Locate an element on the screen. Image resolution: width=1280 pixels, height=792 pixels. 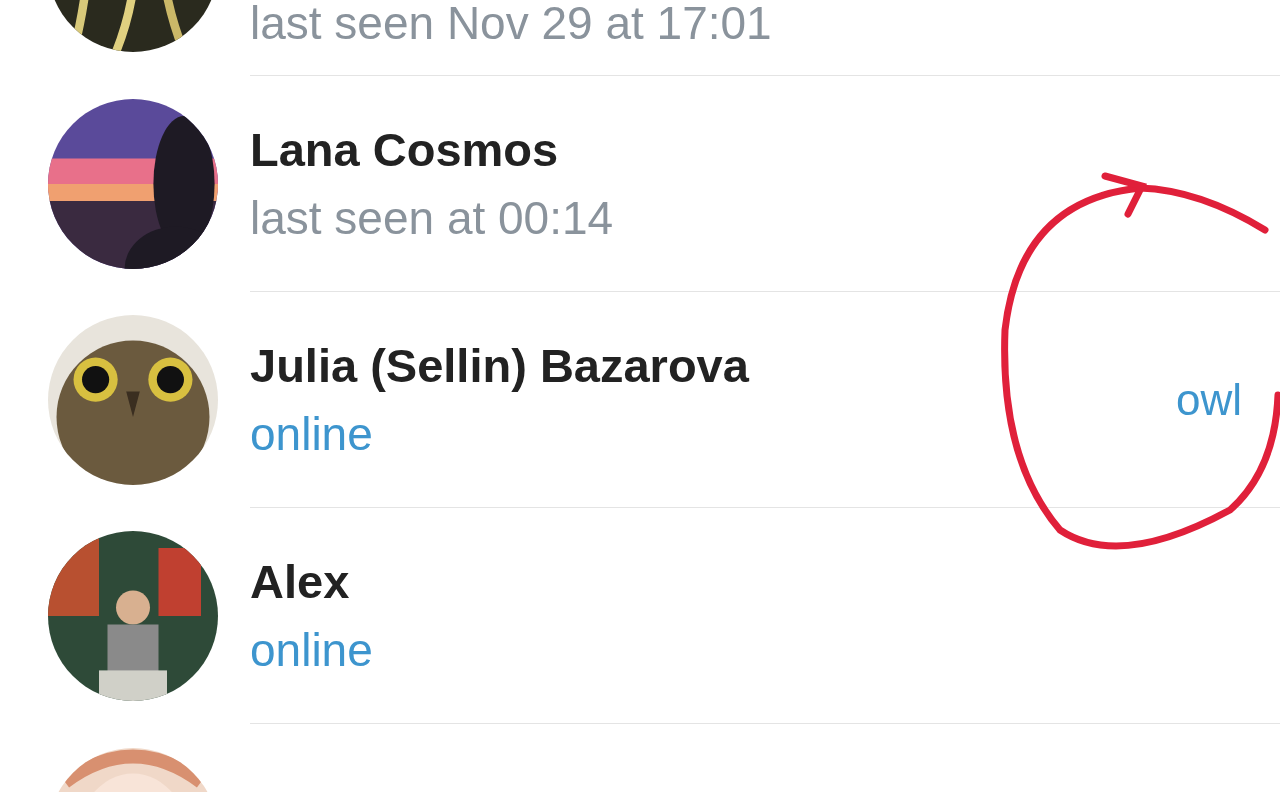
contact-name: Lana Cosmos is located at coordinates (405, 149).